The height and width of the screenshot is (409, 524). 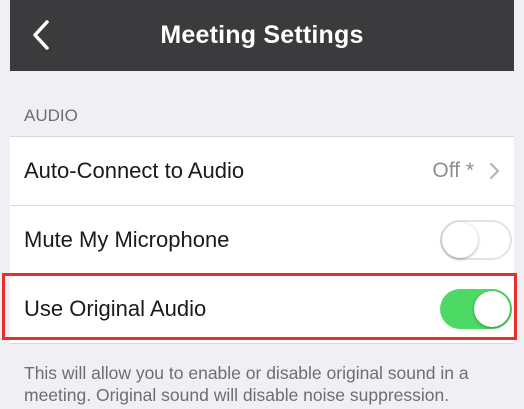 I want to click on use-original-audio-label: Use Original Audio, so click(x=115, y=308).